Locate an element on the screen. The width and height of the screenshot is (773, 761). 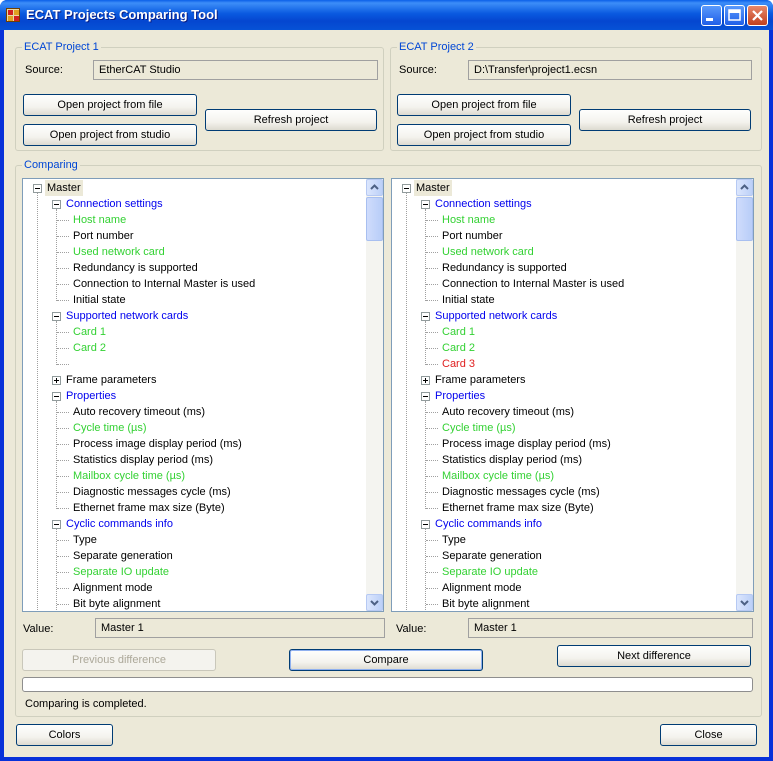
left-tree-scrollbar is located at coordinates (374, 395).